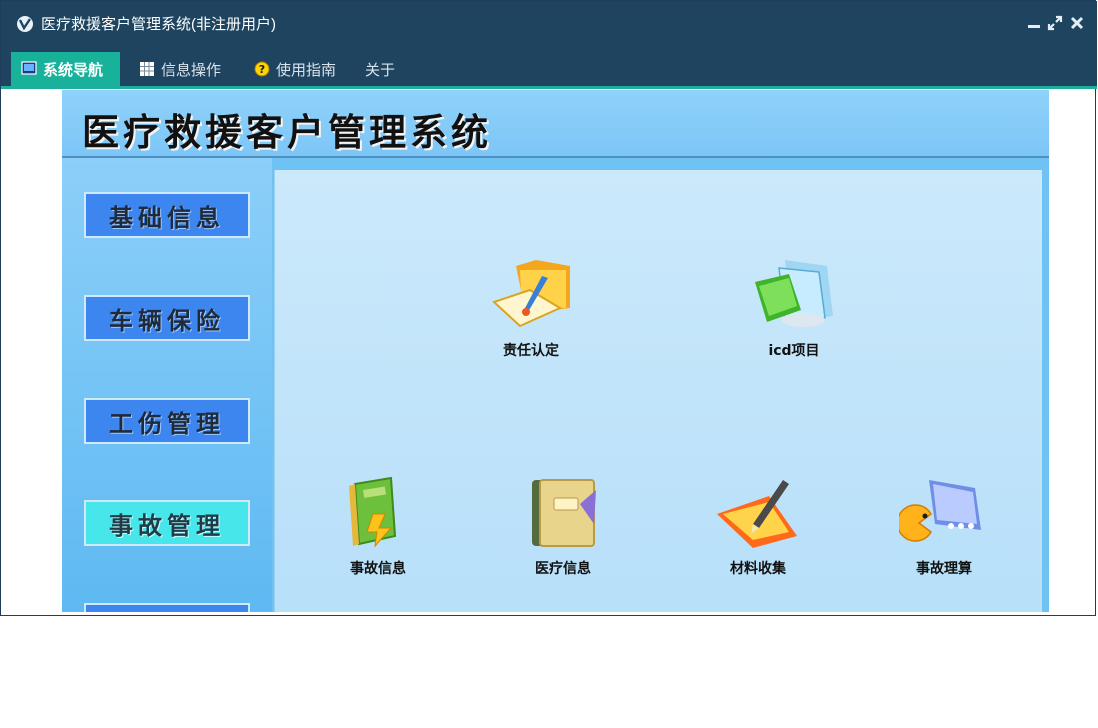  I want to click on tile-accident-info: 事故信息, so click(378, 526).